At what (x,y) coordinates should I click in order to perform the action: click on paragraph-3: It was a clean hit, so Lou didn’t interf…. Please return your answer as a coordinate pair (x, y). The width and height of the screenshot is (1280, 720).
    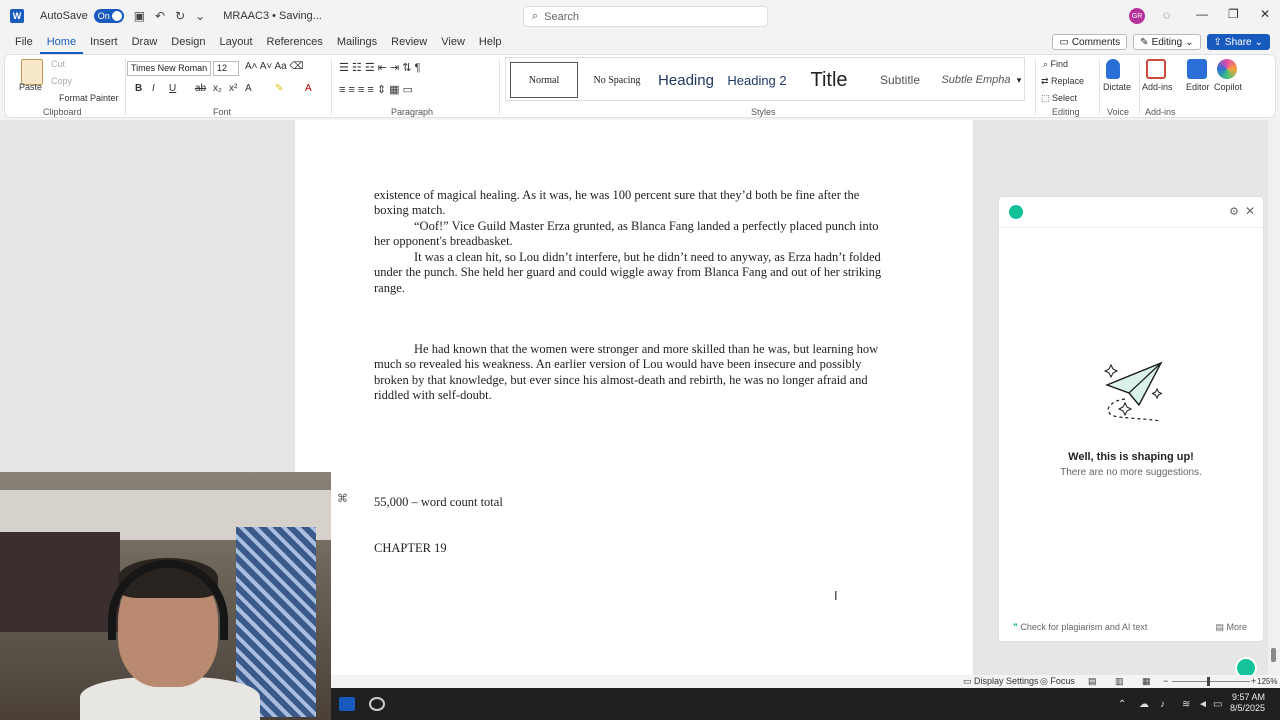
    Looking at the image, I should click on (634, 273).